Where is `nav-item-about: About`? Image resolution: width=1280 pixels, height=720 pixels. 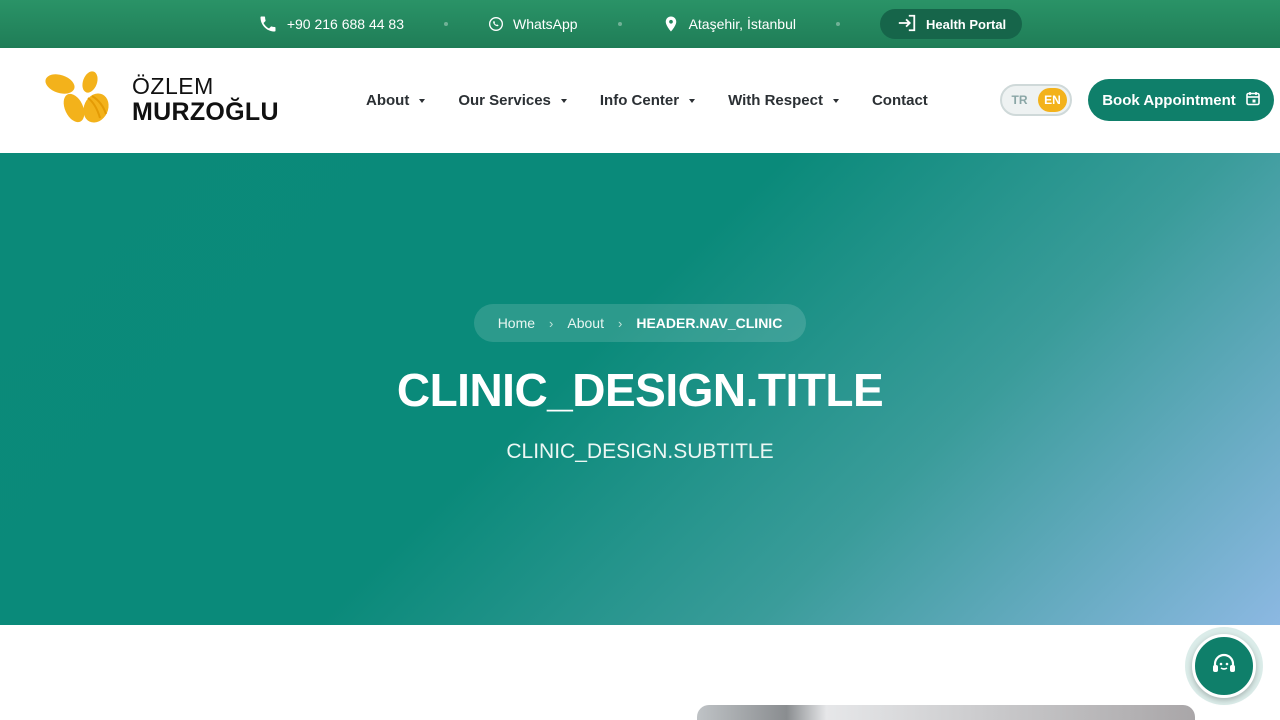 nav-item-about: About is located at coordinates (396, 100).